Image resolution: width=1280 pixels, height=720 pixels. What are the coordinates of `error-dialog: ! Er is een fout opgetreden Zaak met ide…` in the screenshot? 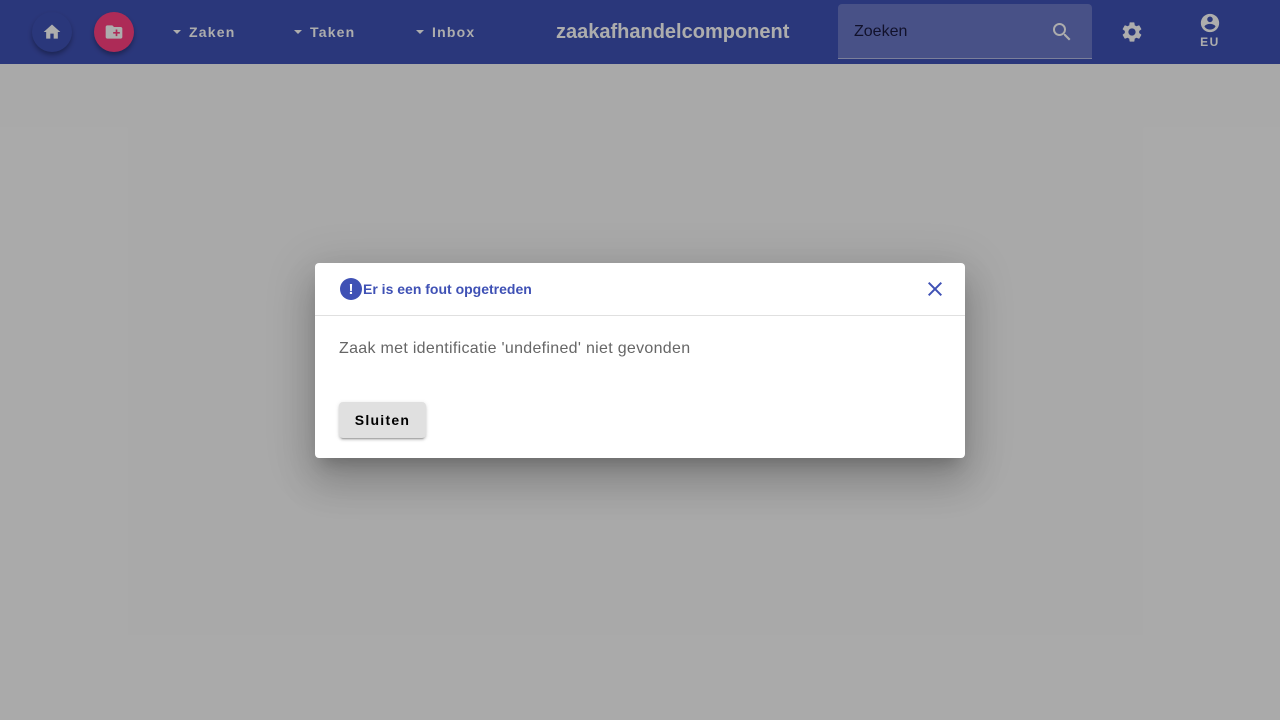 It's located at (640, 360).